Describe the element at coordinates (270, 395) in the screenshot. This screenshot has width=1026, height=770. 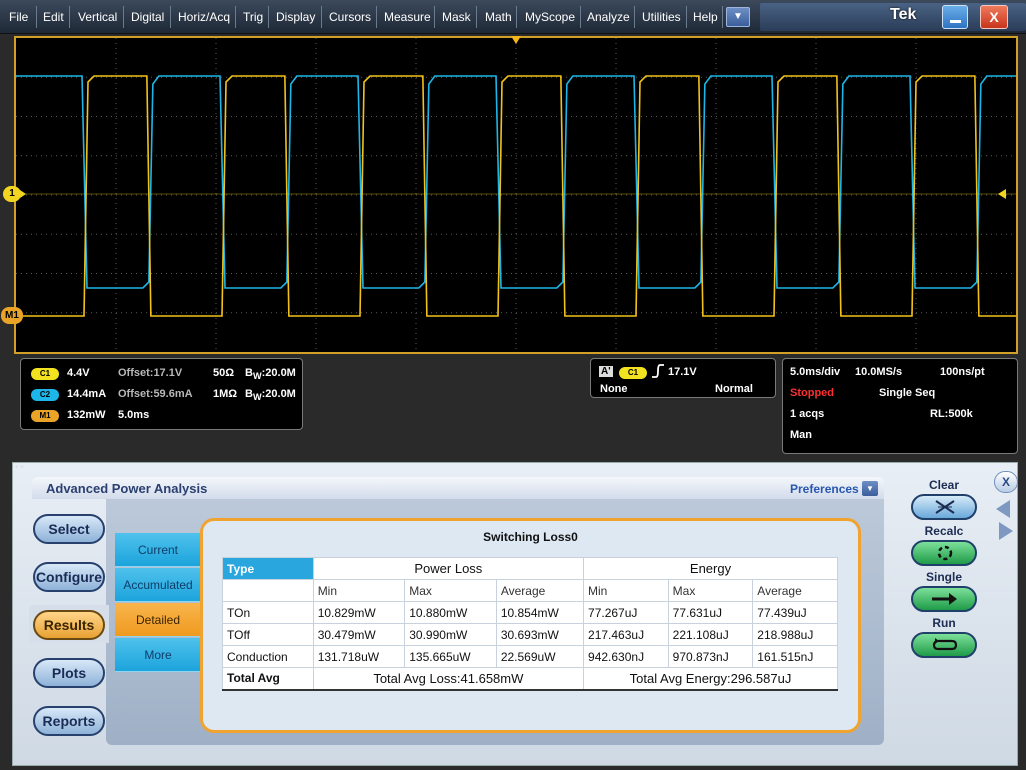
I see `c2-bandwidth: BW:20.0M` at that location.